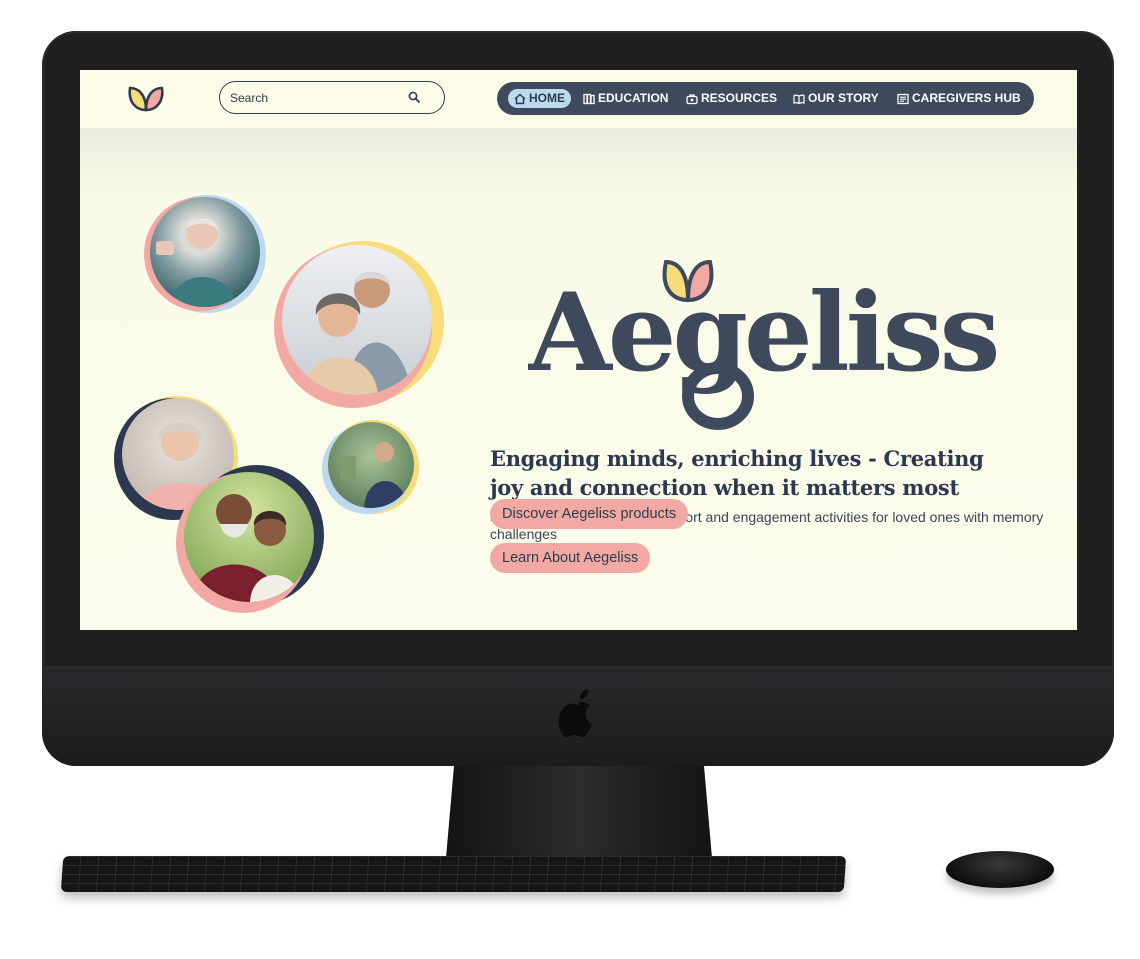  I want to click on aegeliss-leaf-logo-icon, so click(146, 99).